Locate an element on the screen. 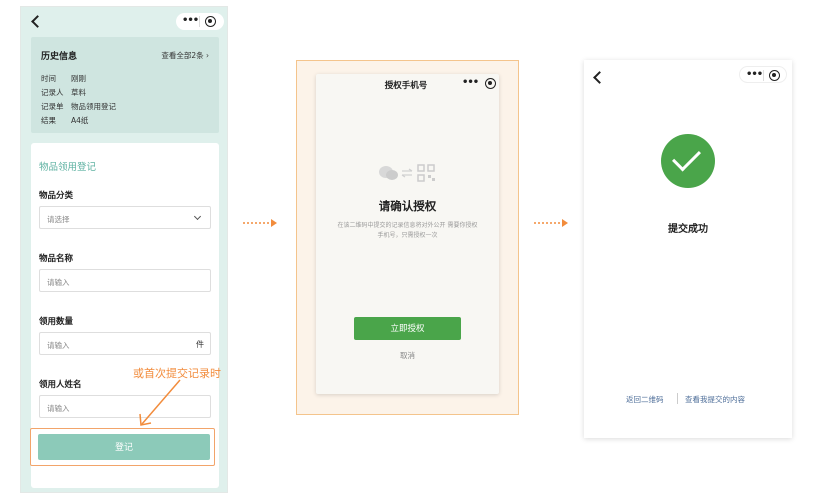 This screenshot has width=813, height=500. register-button: 登记 is located at coordinates (124, 447).